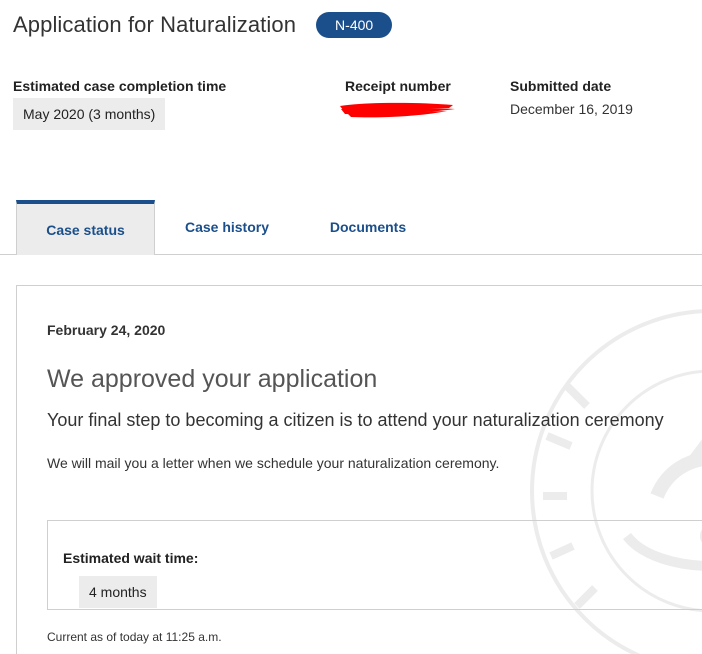 Image resolution: width=702 pixels, height=654 pixels. I want to click on status-heading: We approved your application, so click(212, 379).